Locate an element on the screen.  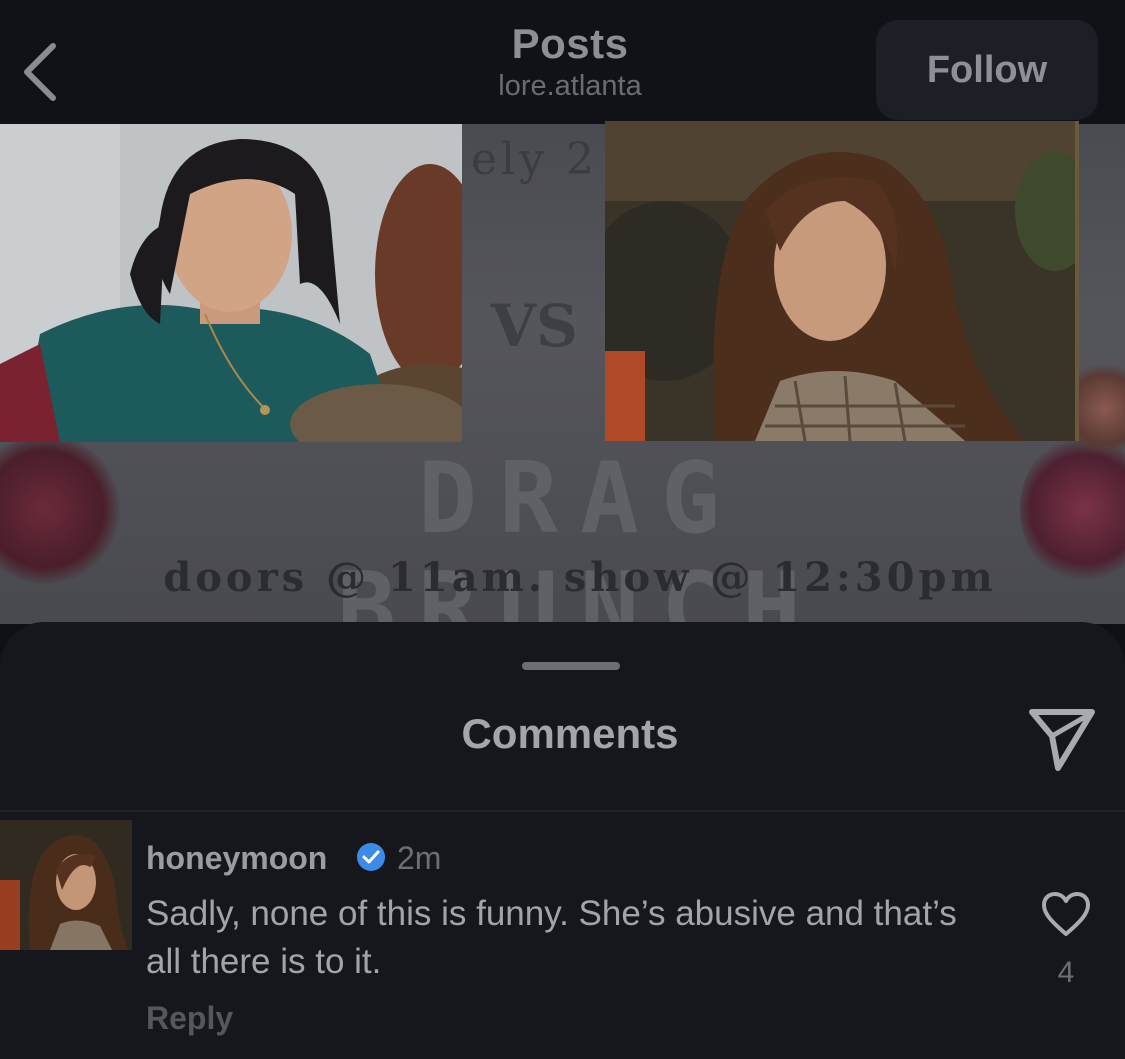
comments-title: Comments is located at coordinates (570, 733).